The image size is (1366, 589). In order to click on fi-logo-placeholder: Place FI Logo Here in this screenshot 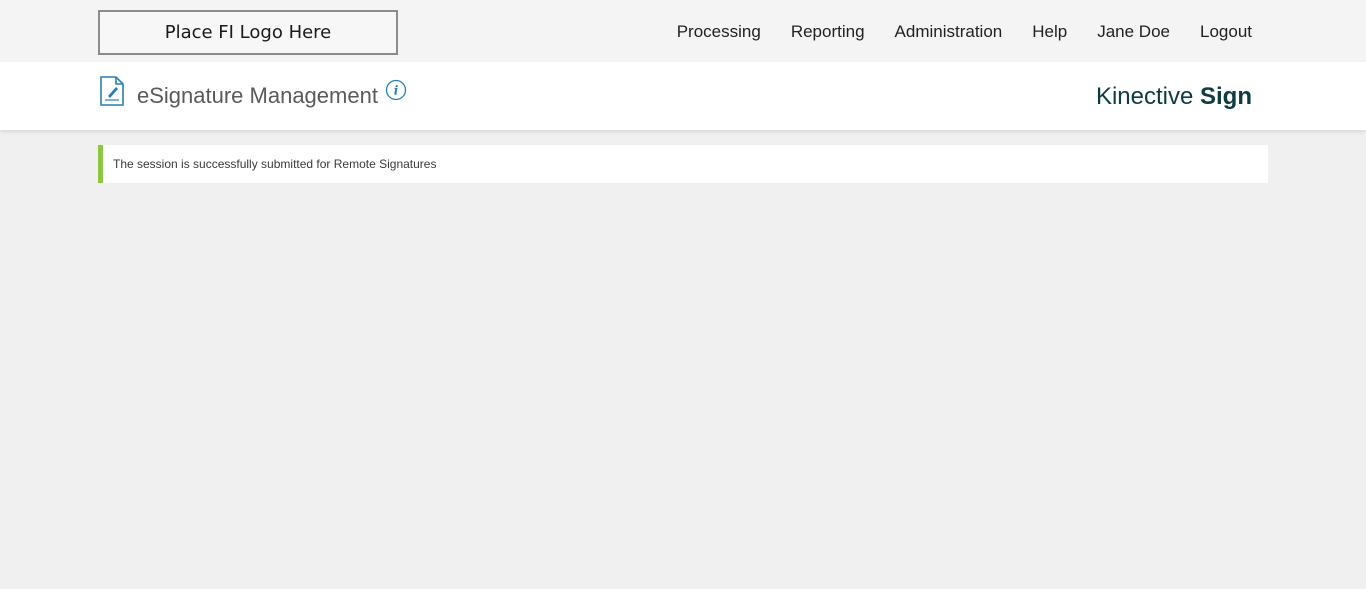, I will do `click(248, 32)`.